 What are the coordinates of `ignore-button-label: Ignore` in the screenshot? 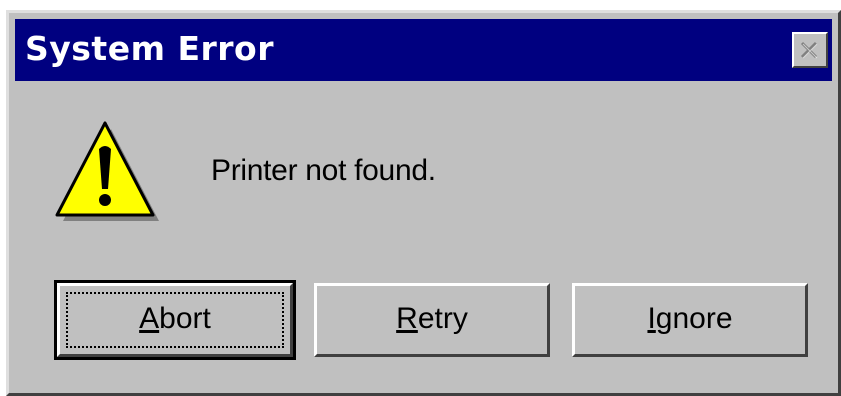 It's located at (689, 318).